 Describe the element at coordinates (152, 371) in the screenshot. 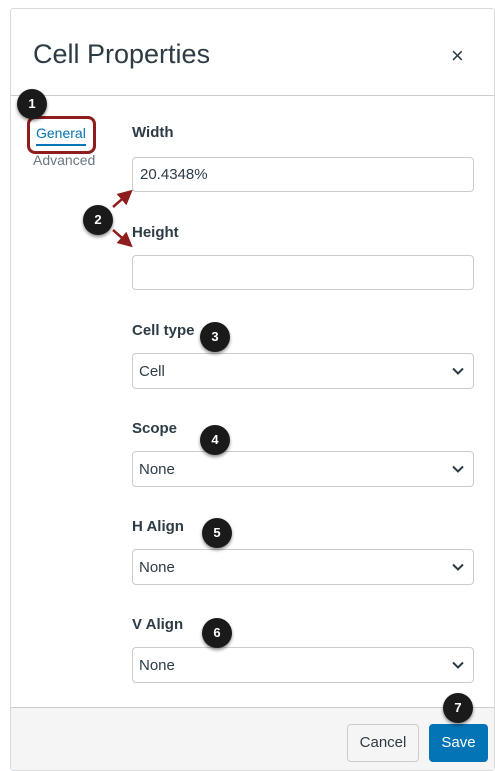

I see `cell-type-value: Cell` at that location.